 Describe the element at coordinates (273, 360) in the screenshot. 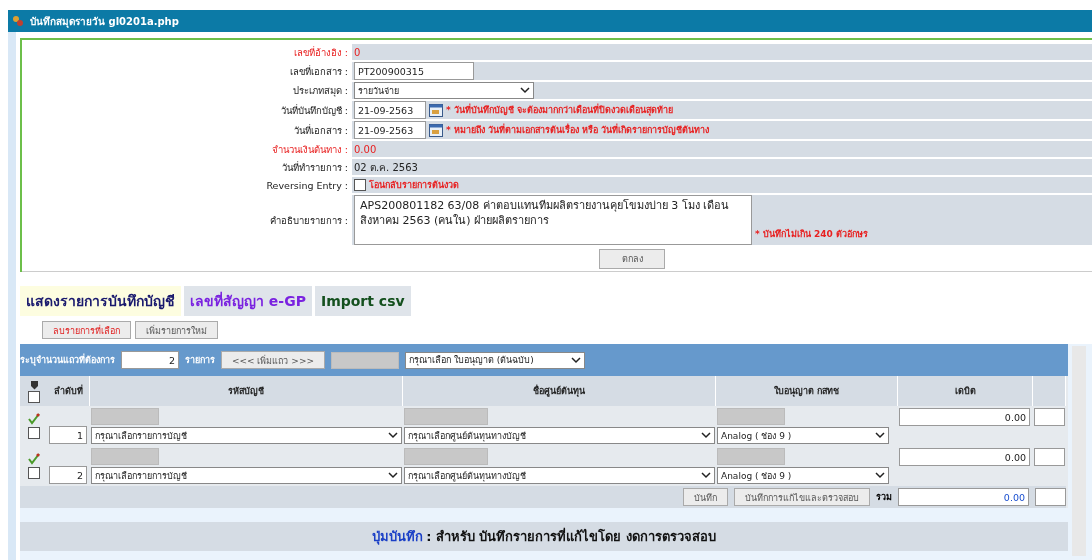

I see `add-rows-button: <<< เพิ่มแถว >>>` at that location.